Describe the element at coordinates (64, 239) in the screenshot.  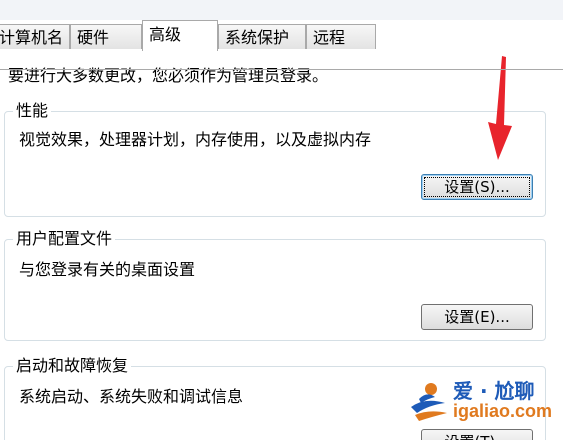
I see `user-profiles-title: 用户配置文件` at that location.